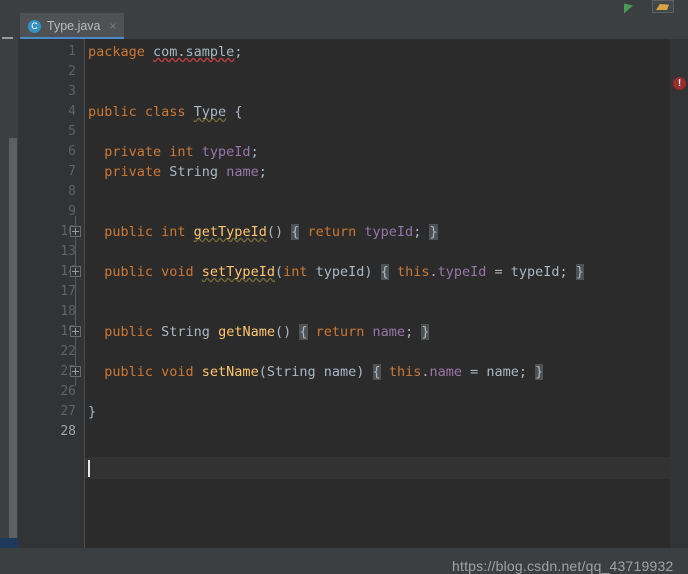  Describe the element at coordinates (336, 232) in the screenshot. I see `code-token: return` at that location.